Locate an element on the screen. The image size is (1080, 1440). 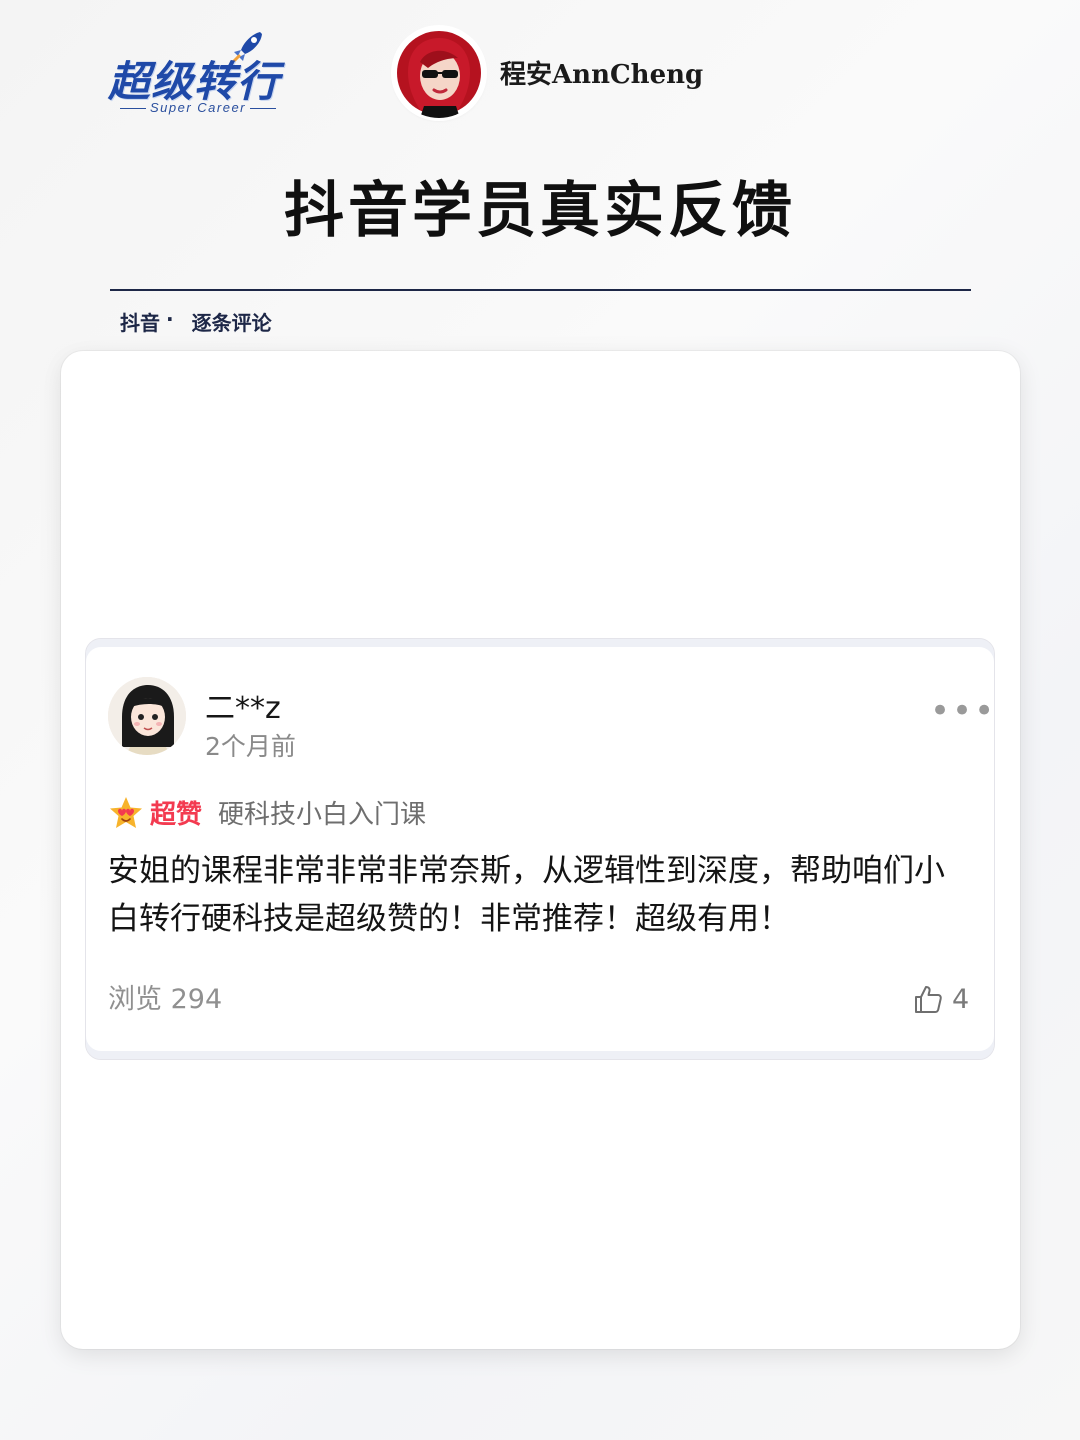
crumb-section: 逐条评论 is located at coordinates (231, 323).